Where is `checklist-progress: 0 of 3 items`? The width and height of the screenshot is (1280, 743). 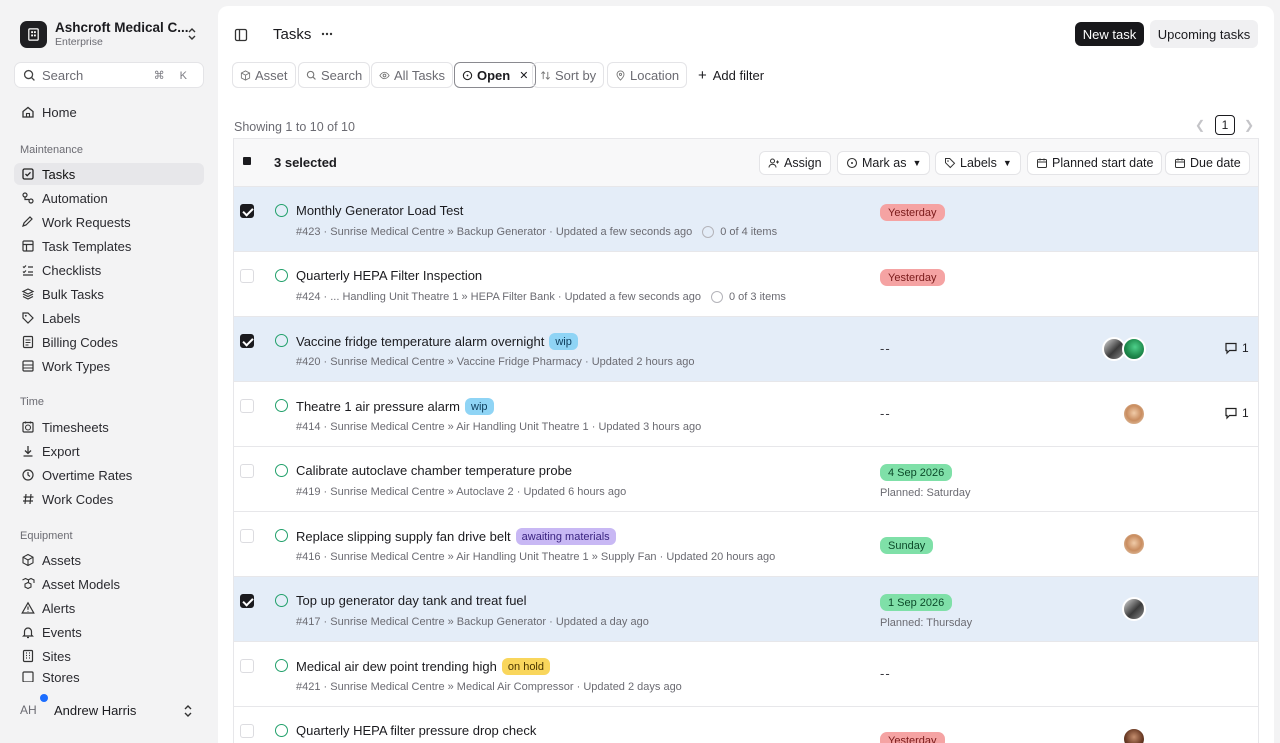 checklist-progress: 0 of 3 items is located at coordinates (748, 297).